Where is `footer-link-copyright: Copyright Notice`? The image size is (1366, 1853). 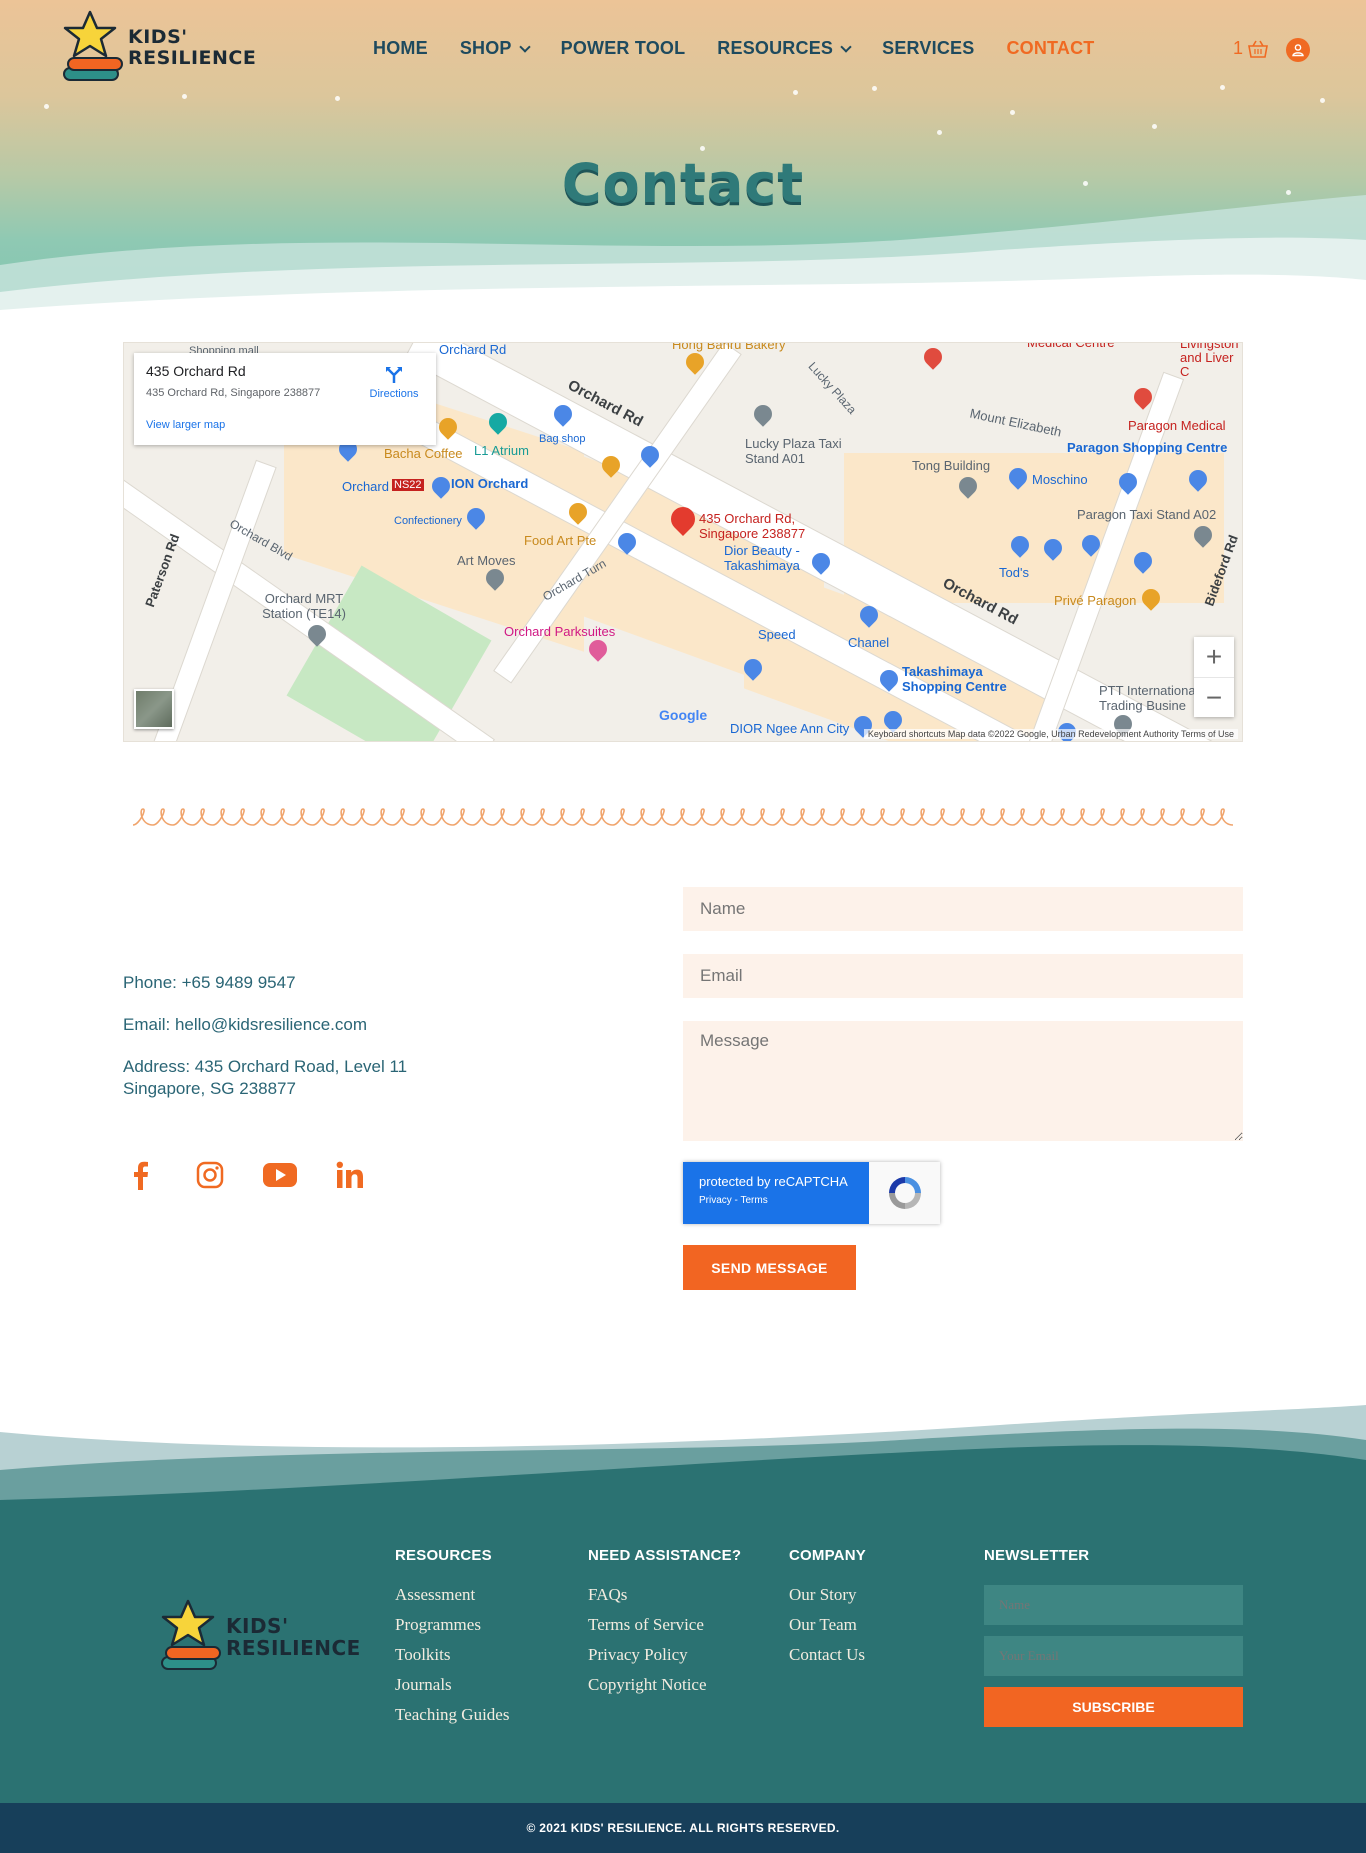
footer-link-copyright: Copyright Notice is located at coordinates (664, 1684).